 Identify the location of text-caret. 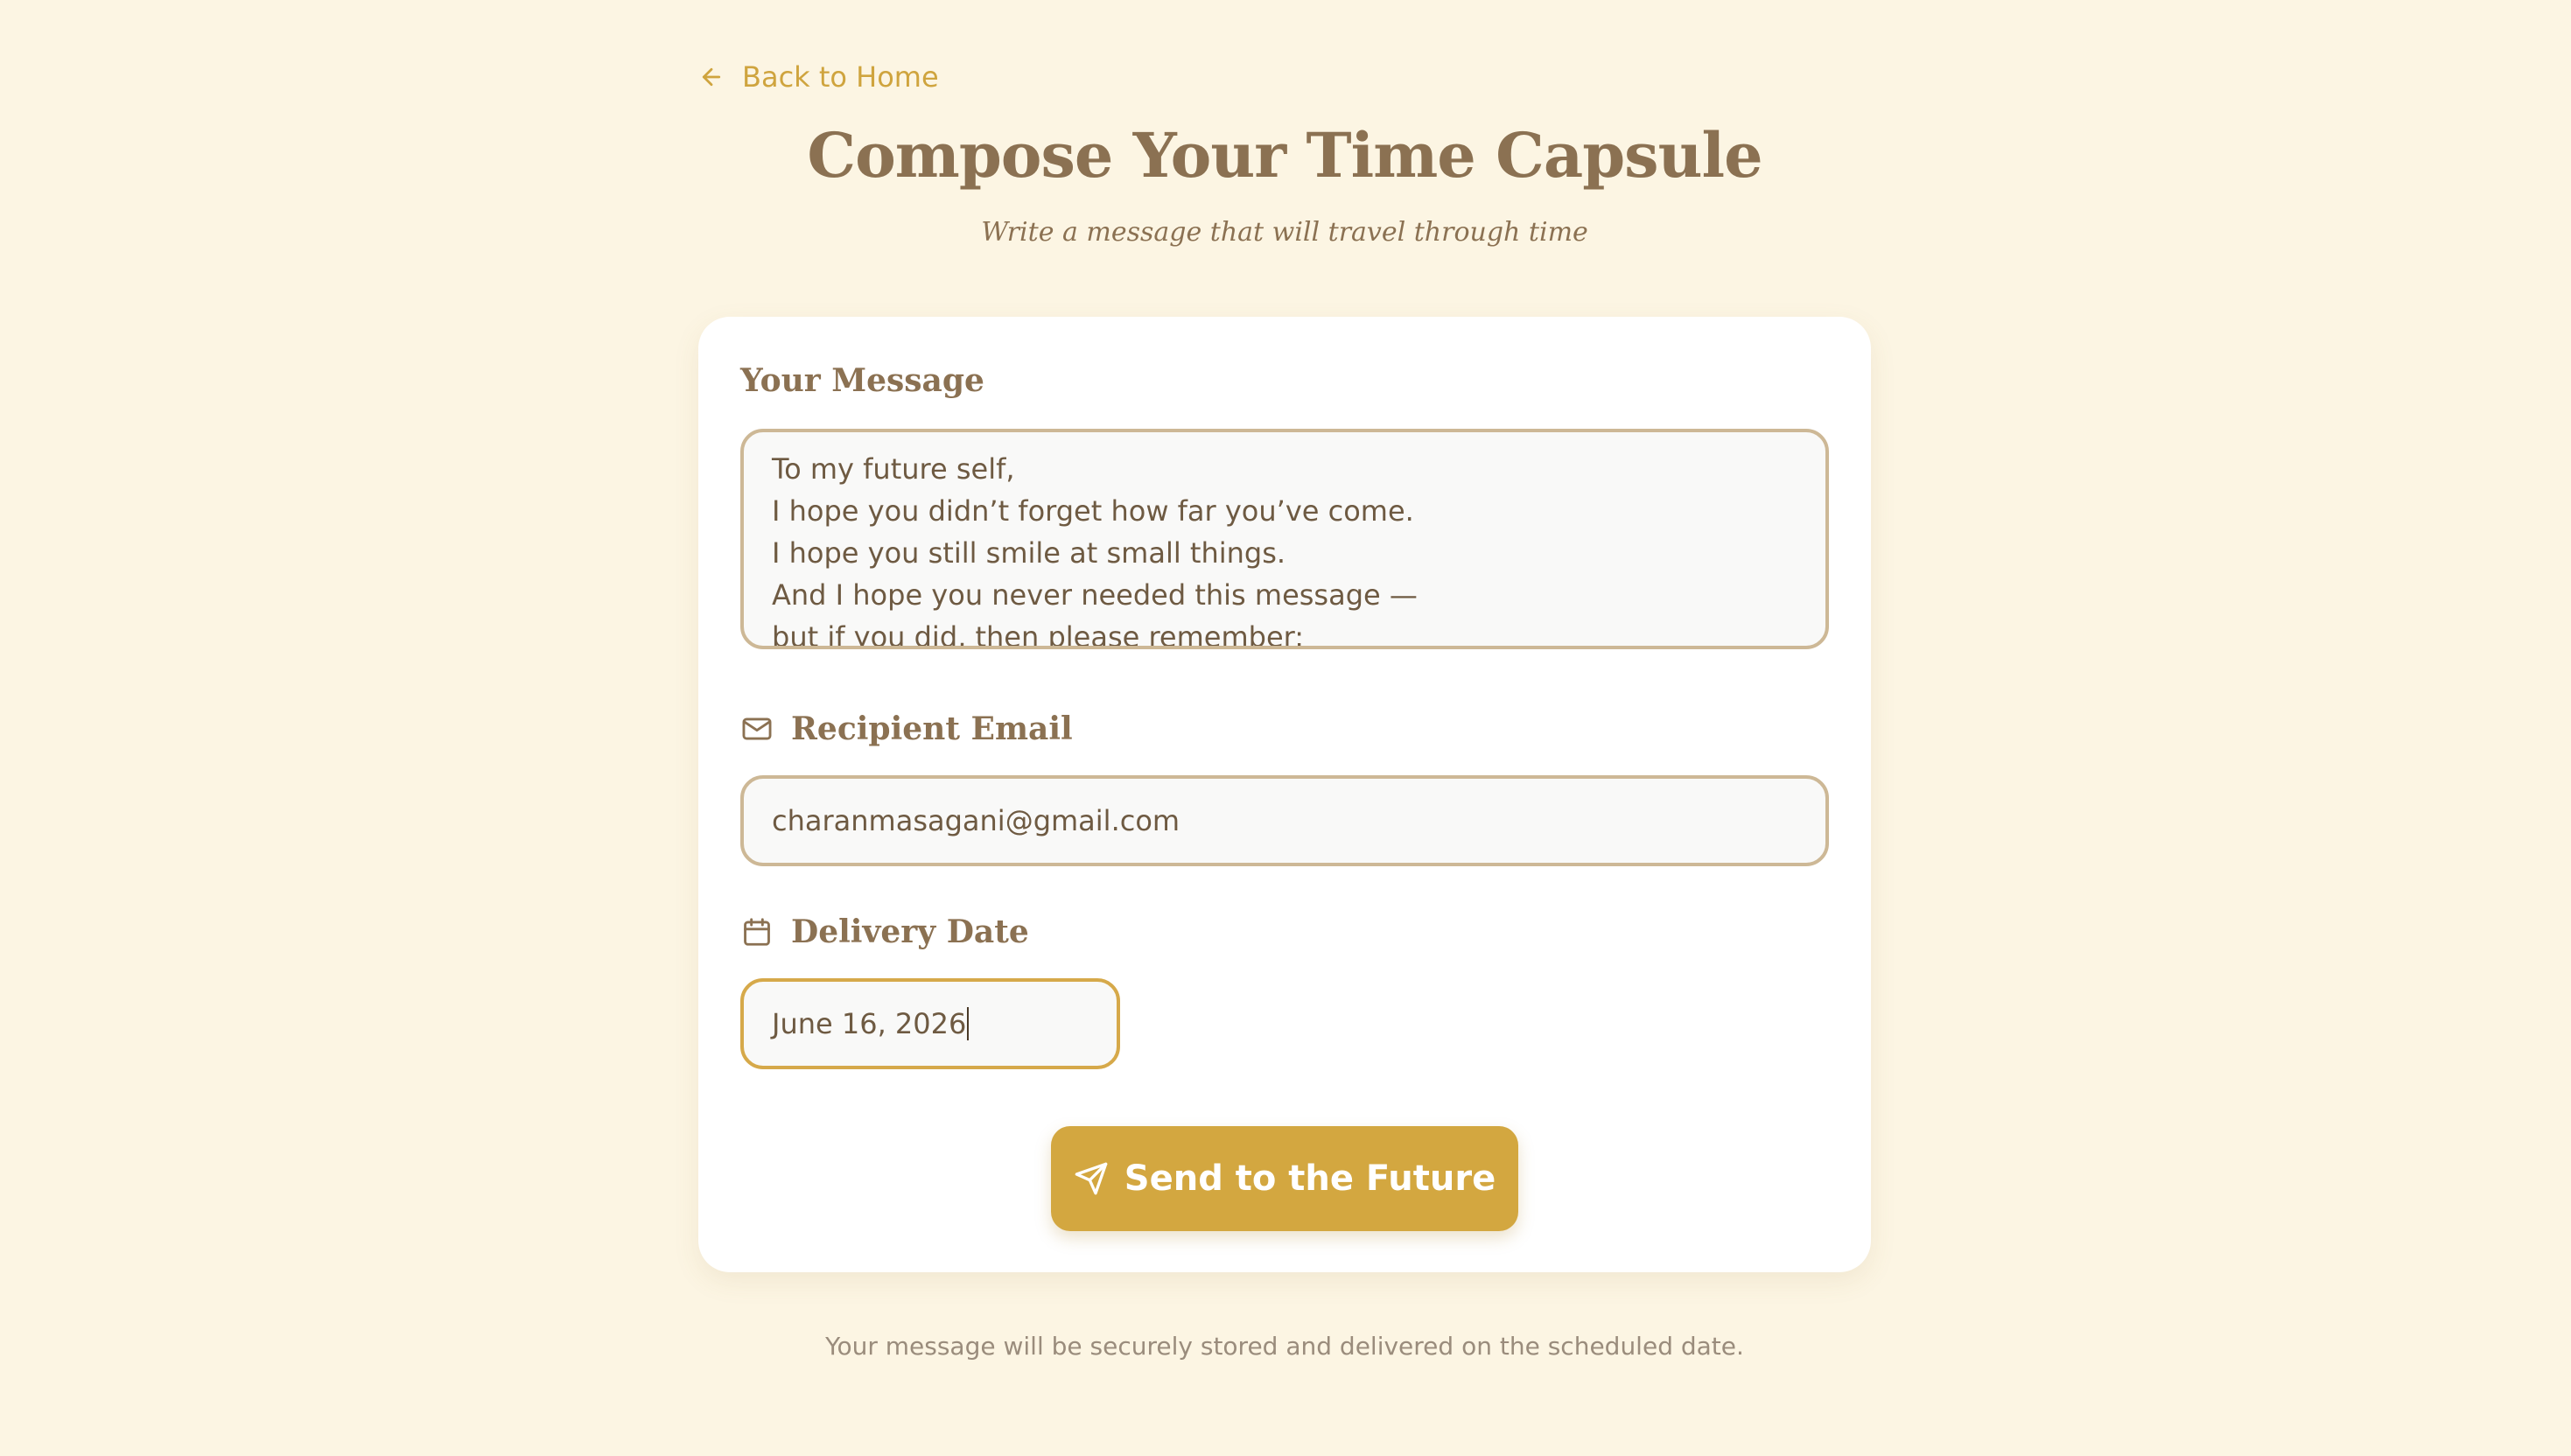
(968, 1023).